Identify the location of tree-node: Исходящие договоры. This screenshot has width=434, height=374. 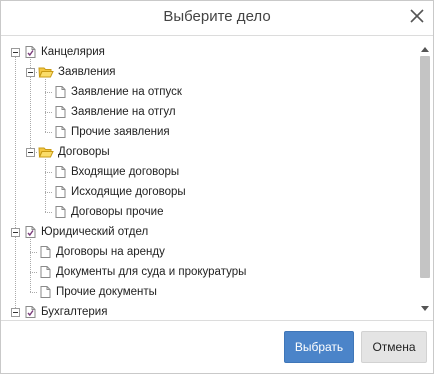
(119, 192).